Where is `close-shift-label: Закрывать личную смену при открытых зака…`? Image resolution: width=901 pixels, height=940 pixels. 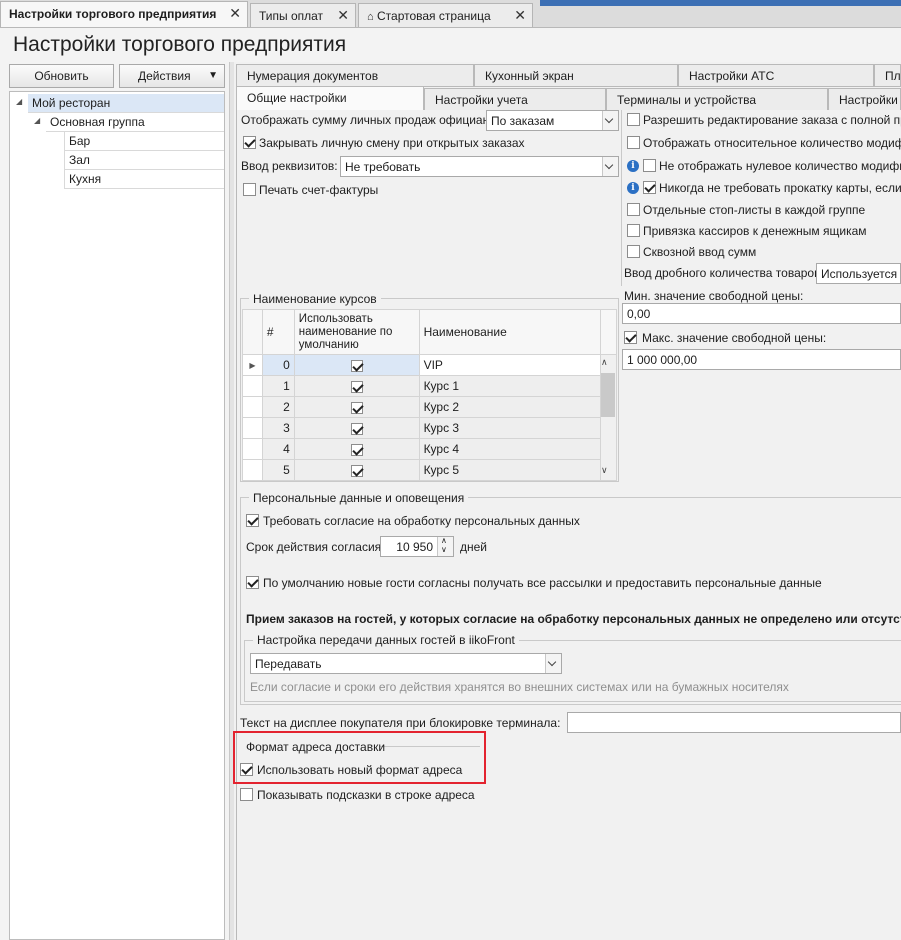 close-shift-label: Закрывать личную смену при открытых зака… is located at coordinates (392, 143).